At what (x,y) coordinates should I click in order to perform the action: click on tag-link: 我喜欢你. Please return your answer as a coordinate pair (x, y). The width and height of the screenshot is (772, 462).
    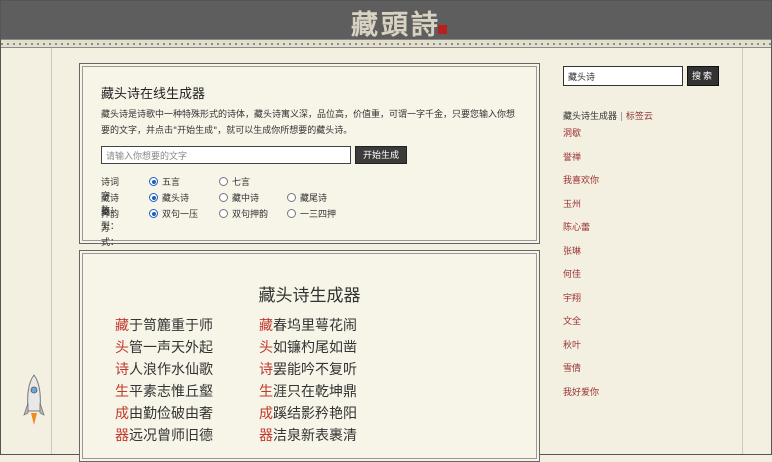
    Looking at the image, I should click on (608, 185).